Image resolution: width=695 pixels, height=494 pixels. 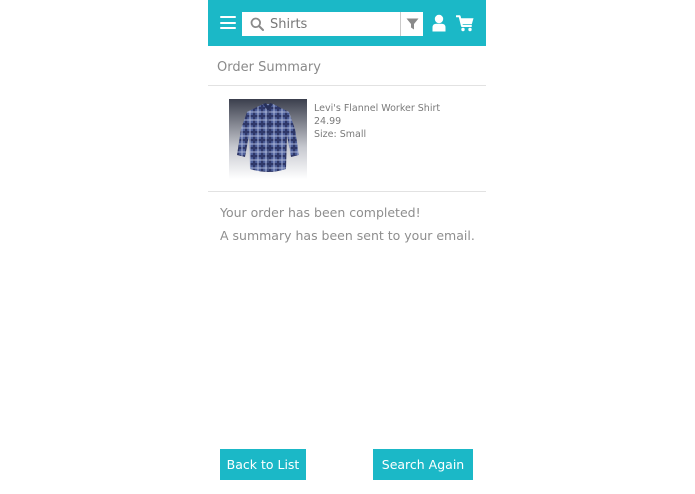 What do you see at coordinates (263, 464) in the screenshot?
I see `back-to-list-button: Back to List` at bounding box center [263, 464].